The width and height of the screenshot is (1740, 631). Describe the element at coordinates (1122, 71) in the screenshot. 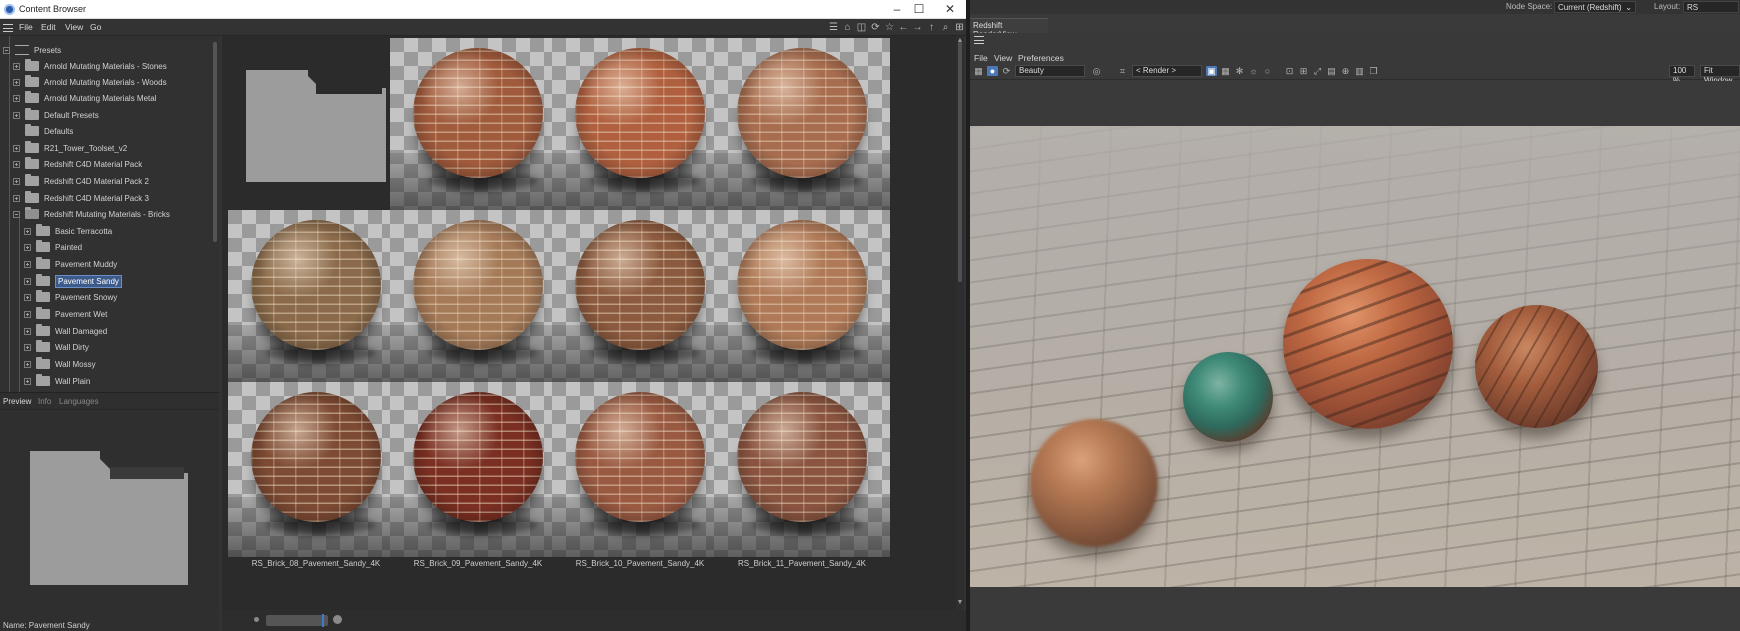

I see `crop-icon: ⌗` at that location.